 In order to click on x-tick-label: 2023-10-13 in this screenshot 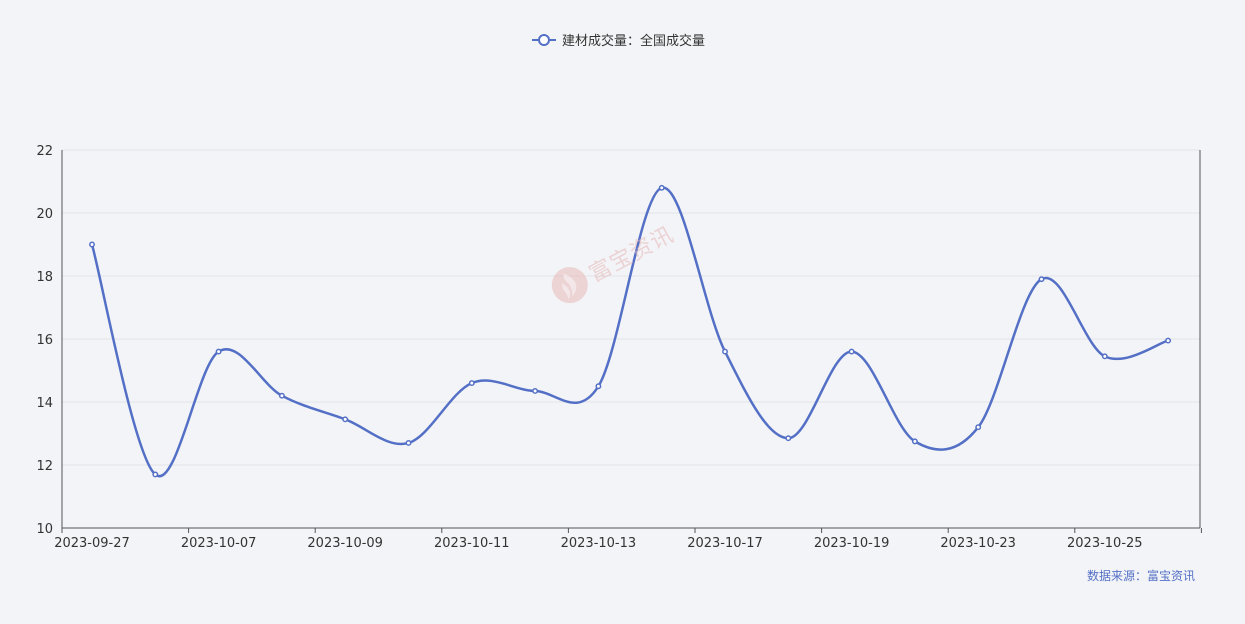, I will do `click(599, 543)`.